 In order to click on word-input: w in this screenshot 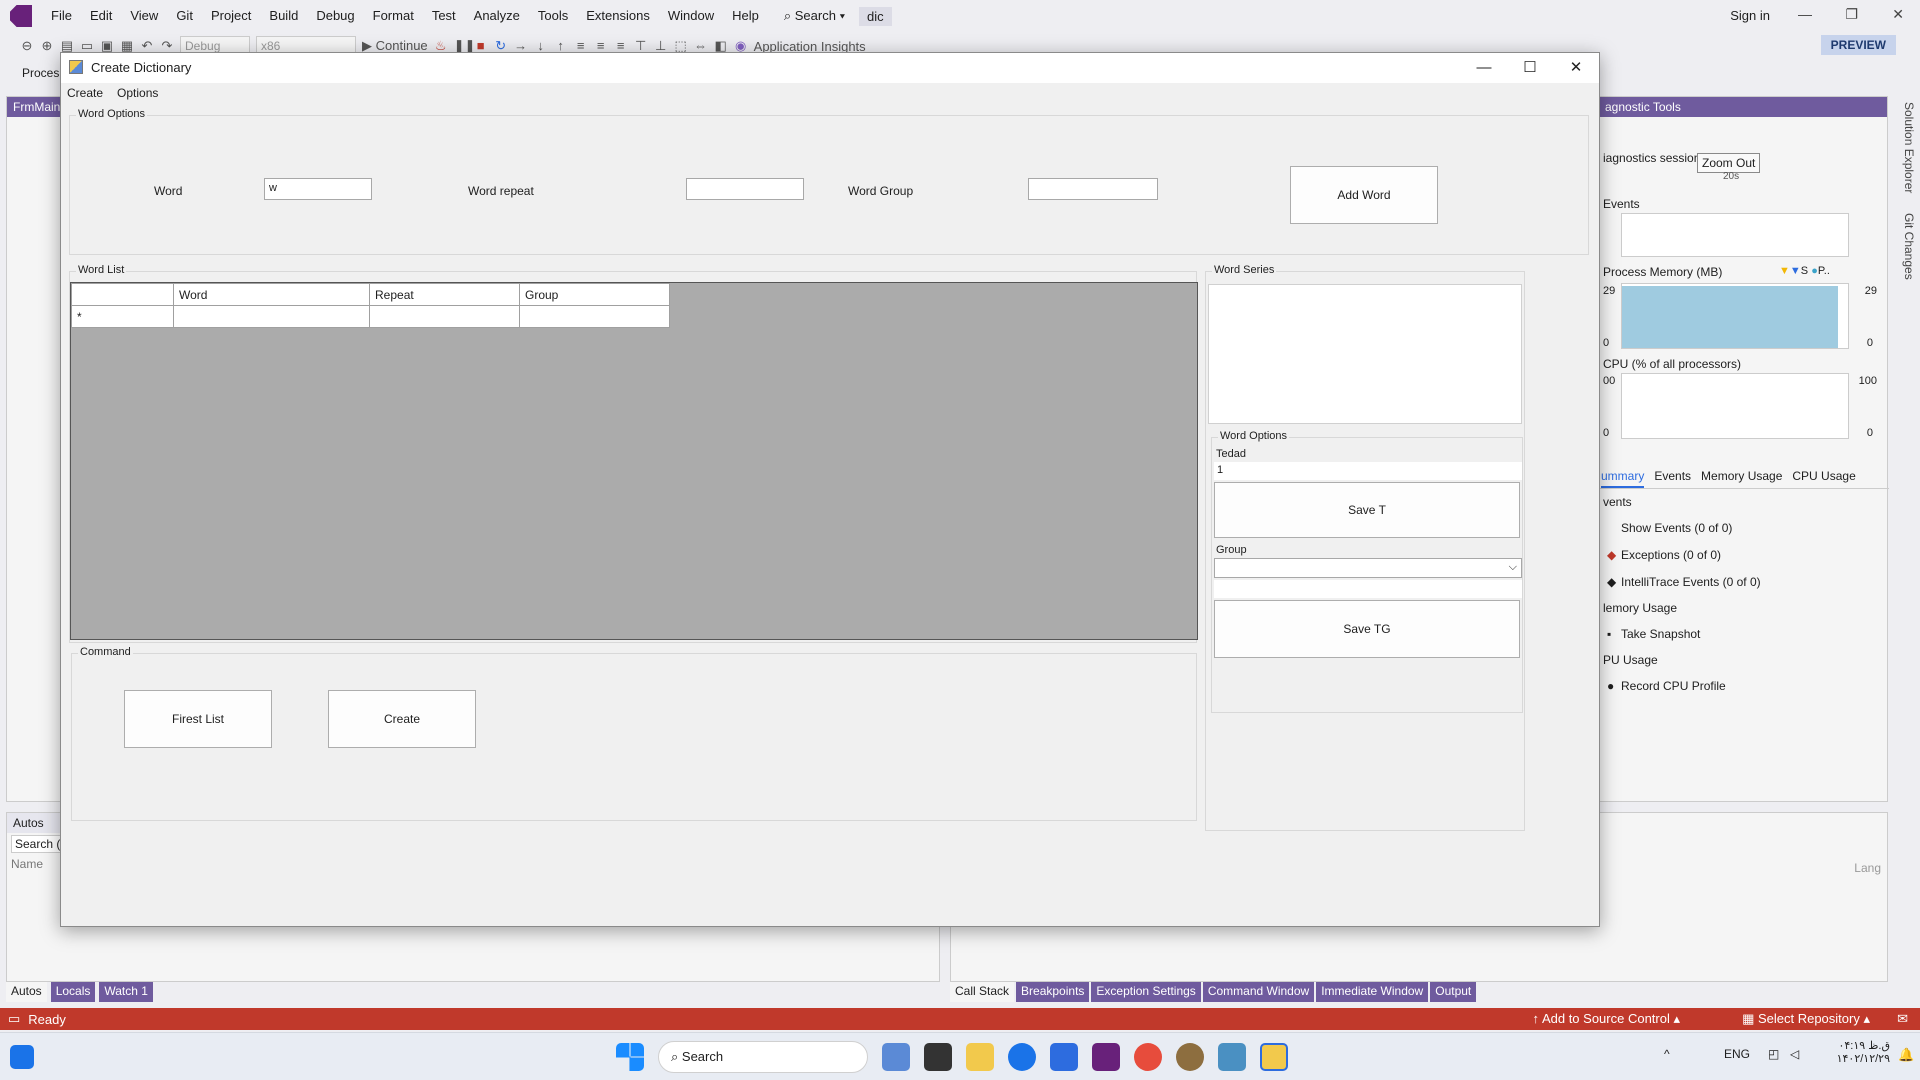, I will do `click(318, 189)`.